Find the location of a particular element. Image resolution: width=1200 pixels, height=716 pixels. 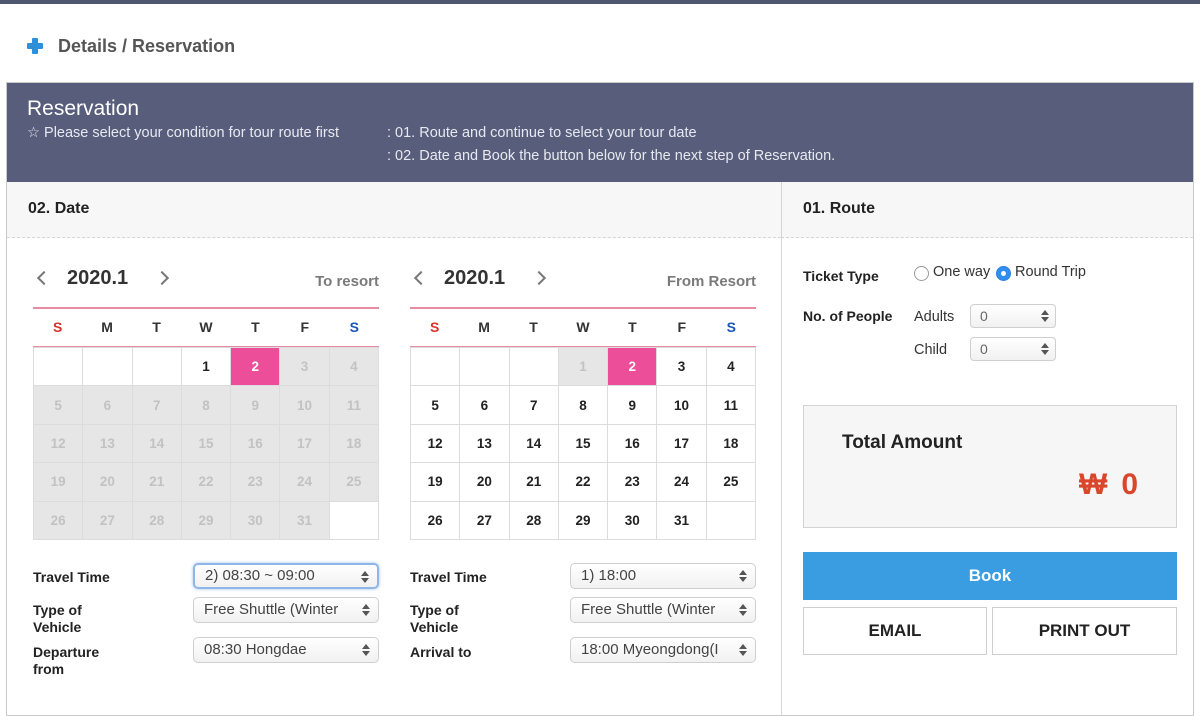

adults-value: 0 is located at coordinates (984, 316).